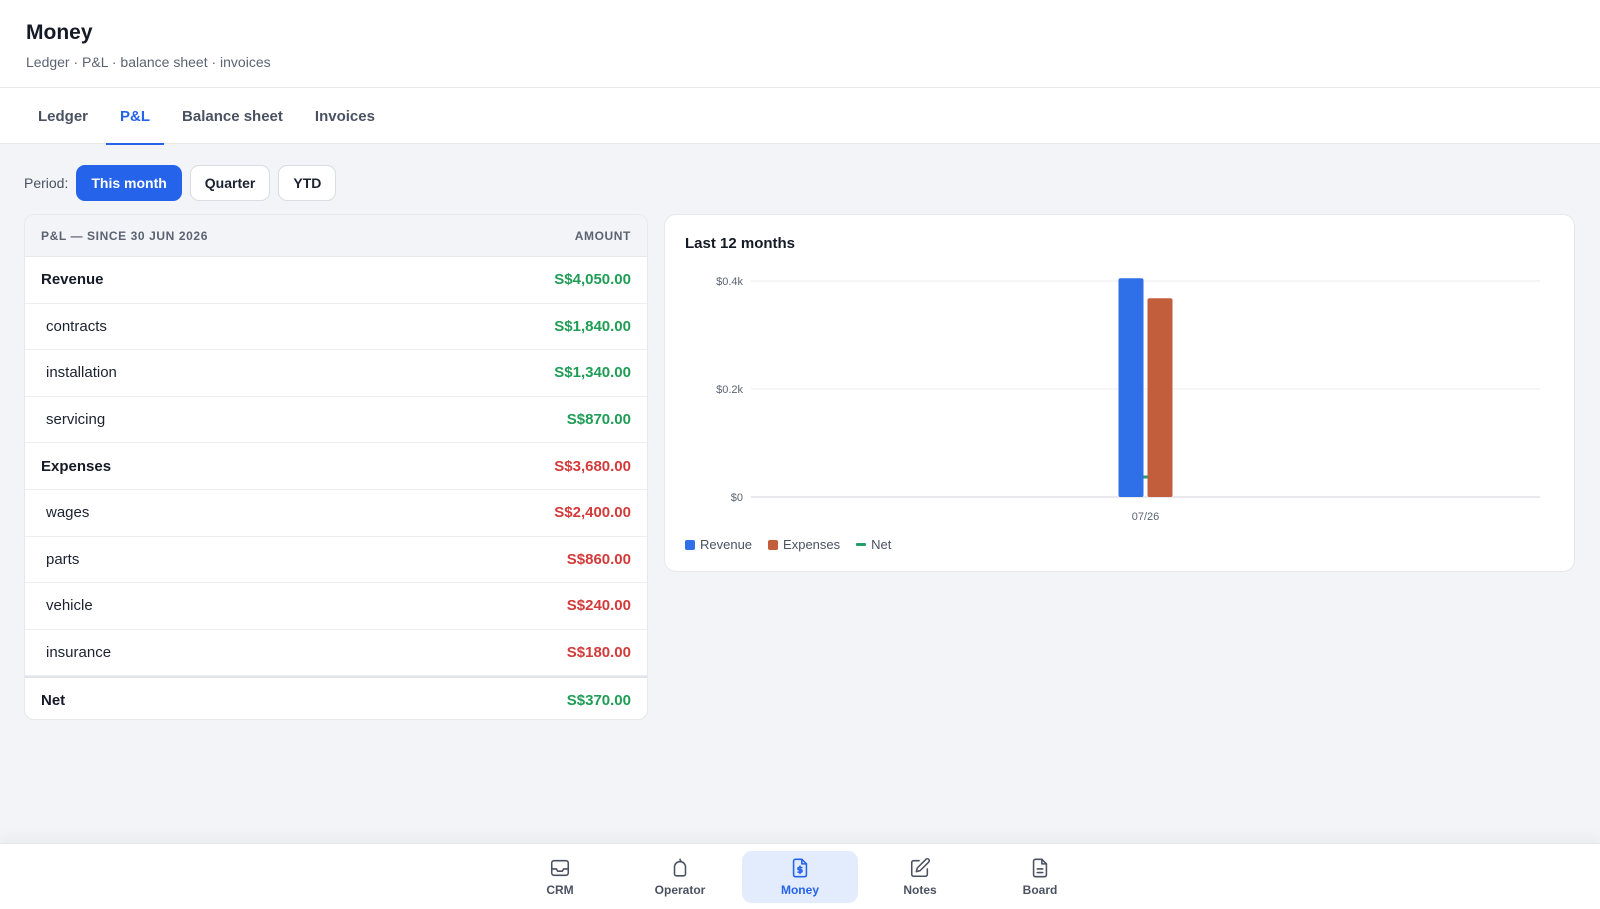 The image size is (1600, 909). What do you see at coordinates (232, 116) in the screenshot?
I see `tab-balance-sheet: Balance sheet` at bounding box center [232, 116].